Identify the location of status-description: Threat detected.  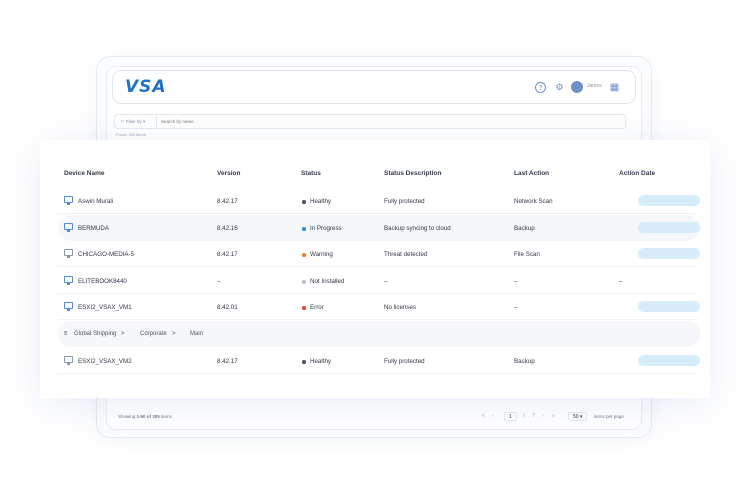
(406, 254).